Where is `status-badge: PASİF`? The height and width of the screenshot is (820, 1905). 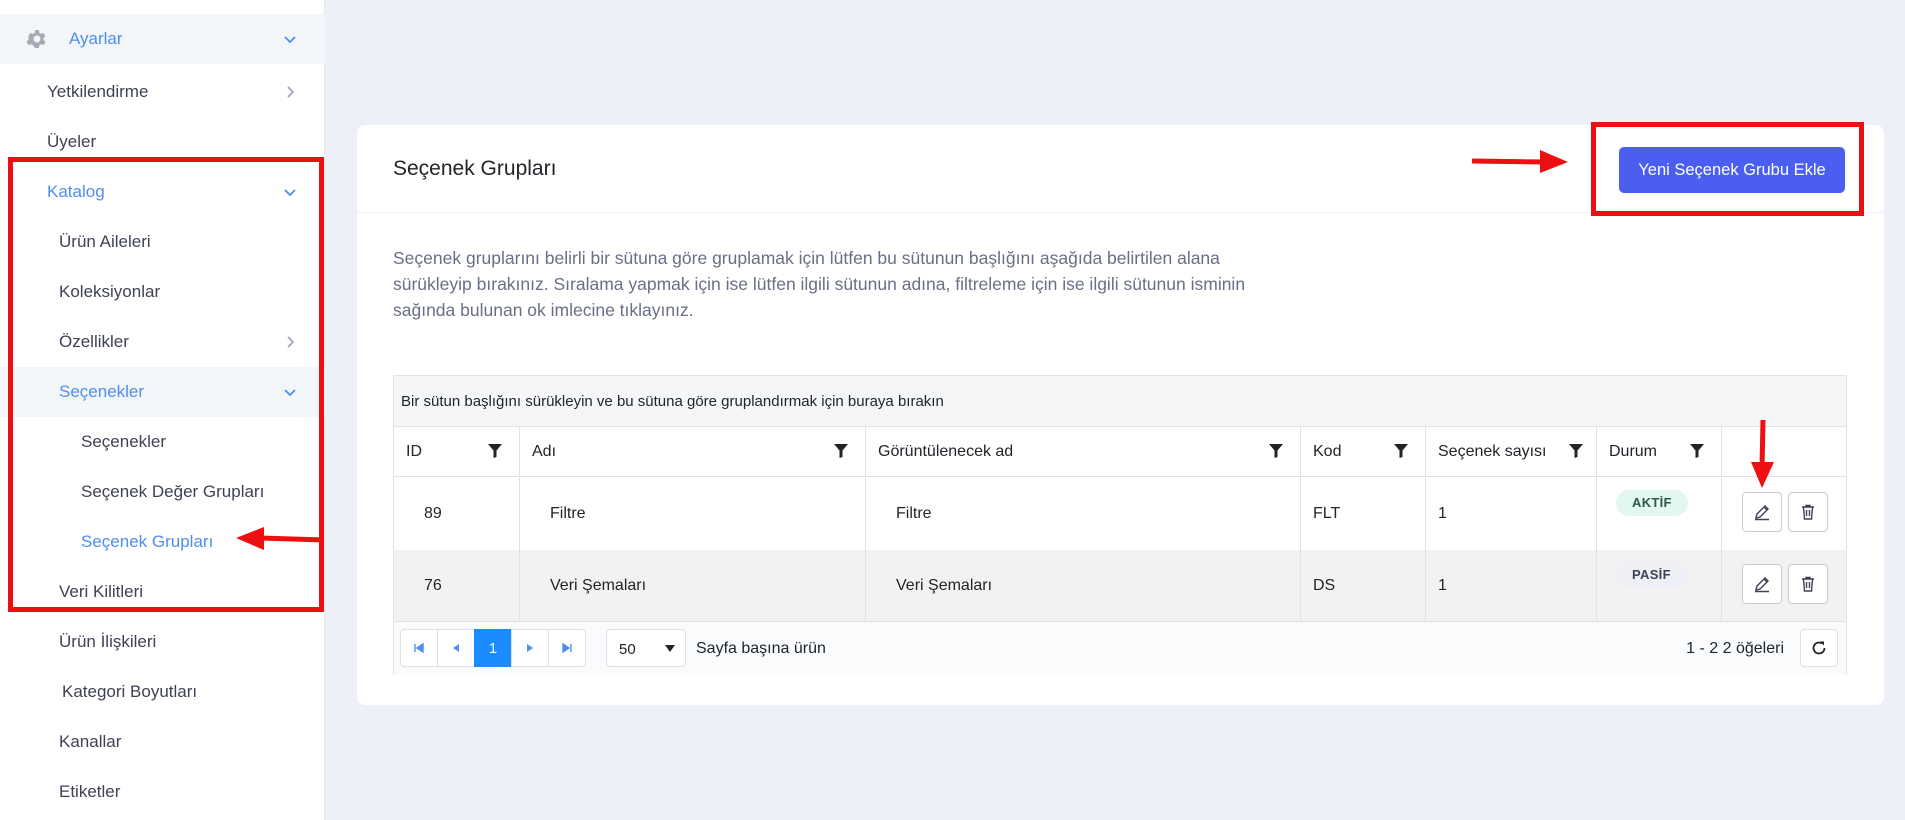 status-badge: PASİF is located at coordinates (1651, 575).